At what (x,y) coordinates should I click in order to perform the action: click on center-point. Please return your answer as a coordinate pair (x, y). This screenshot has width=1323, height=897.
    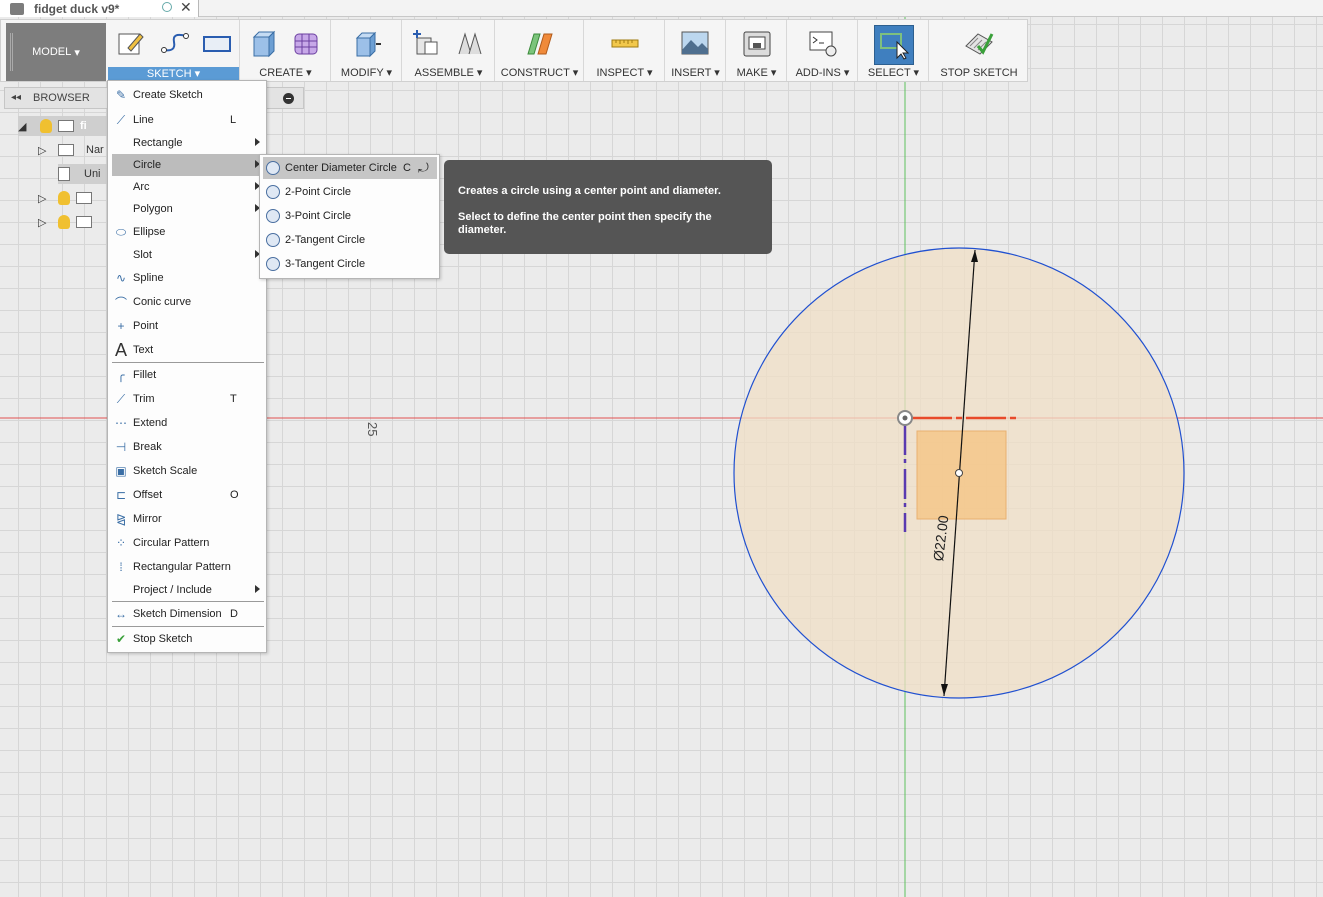
    Looking at the image, I should click on (959, 473).